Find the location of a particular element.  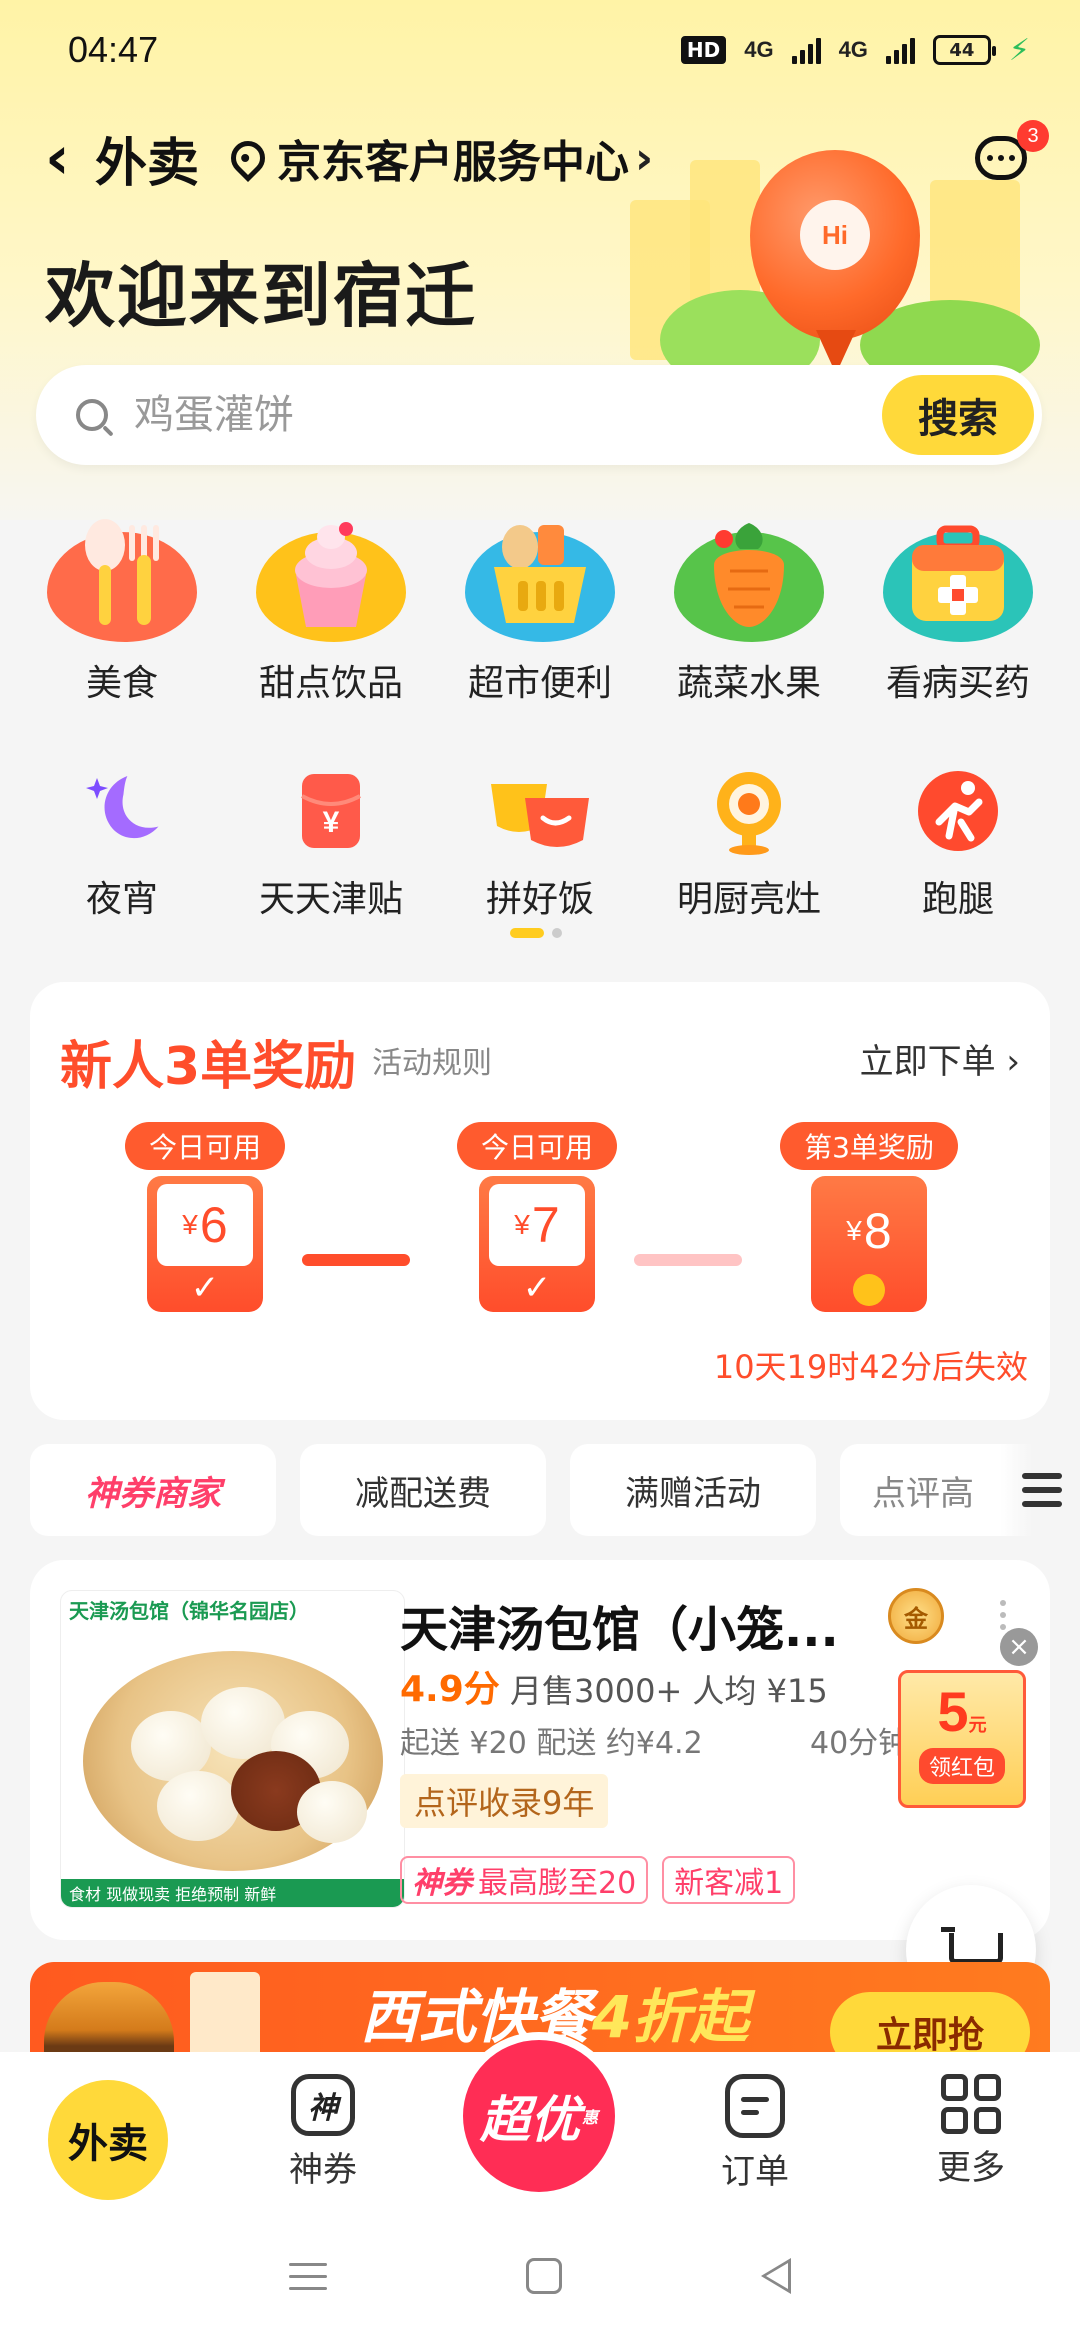

red-packet-icon: 5元 领红包 is located at coordinates (962, 1739).